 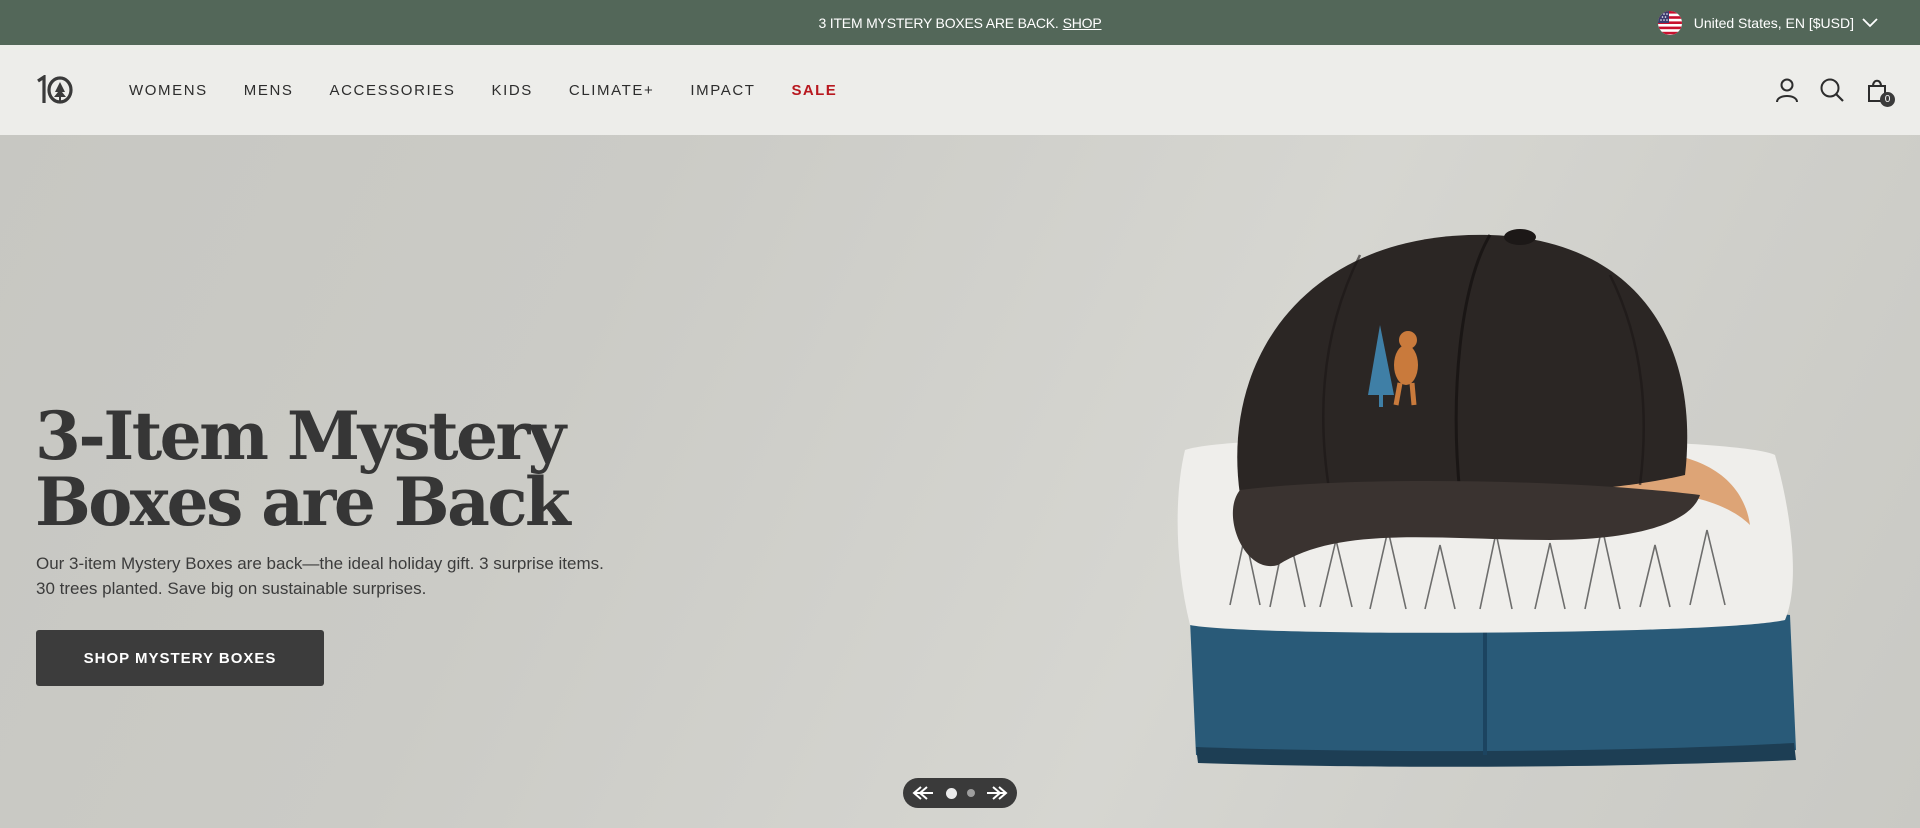 I want to click on locale-selector: United States, EN [$USD], so click(x=1767, y=22).